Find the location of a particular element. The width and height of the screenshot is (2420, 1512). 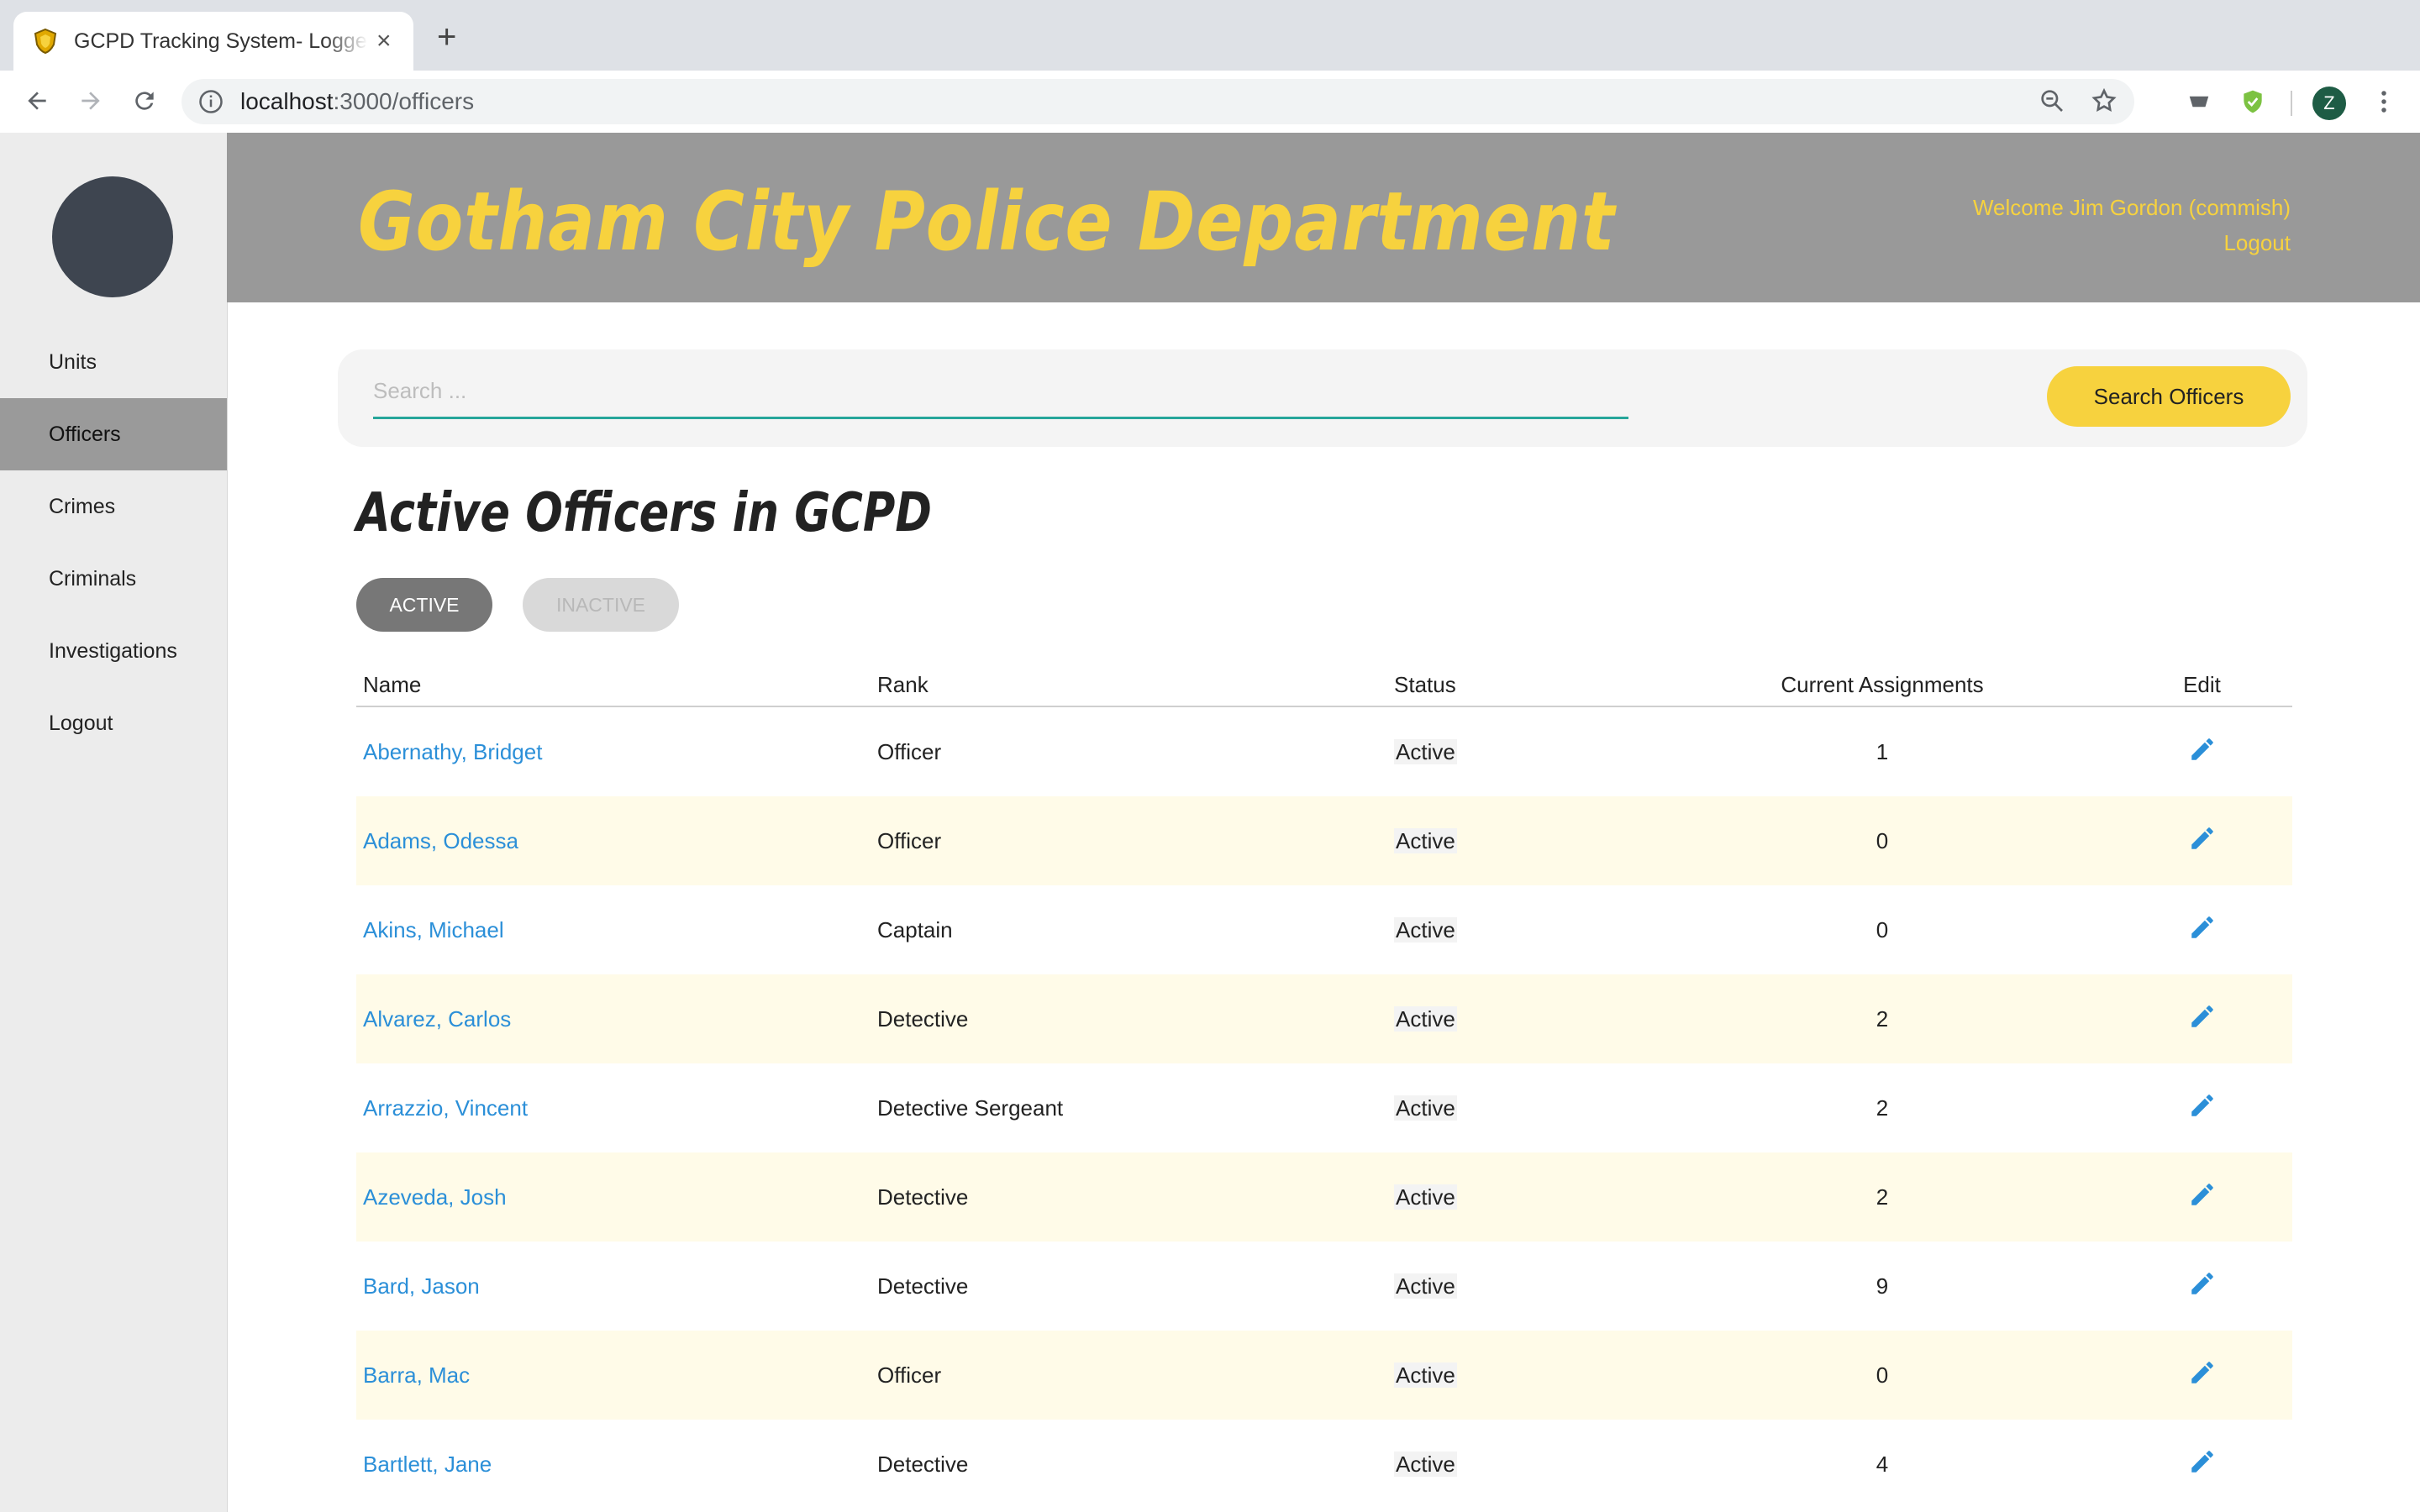

table-row: Barra, Mac Officer Active 0 is located at coordinates (1324, 1375).